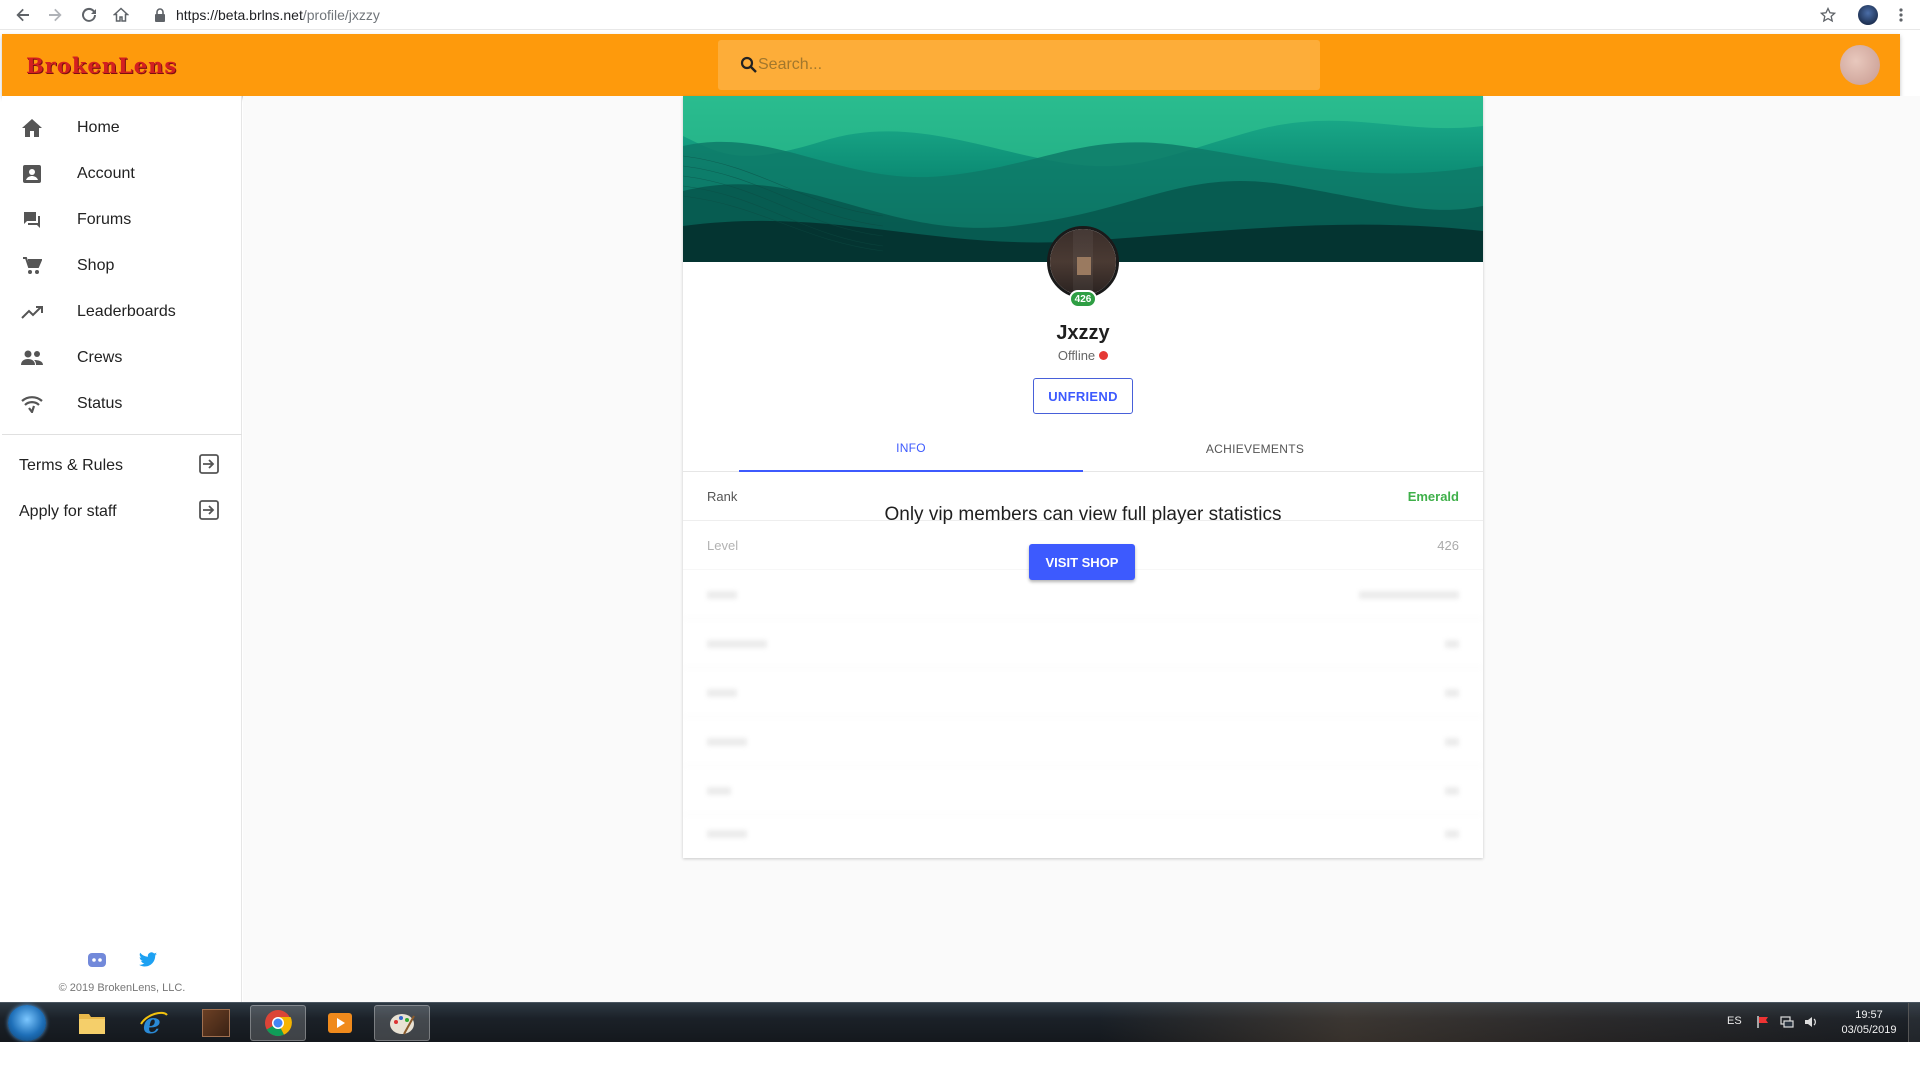  I want to click on sidebar-divider, so click(122, 434).